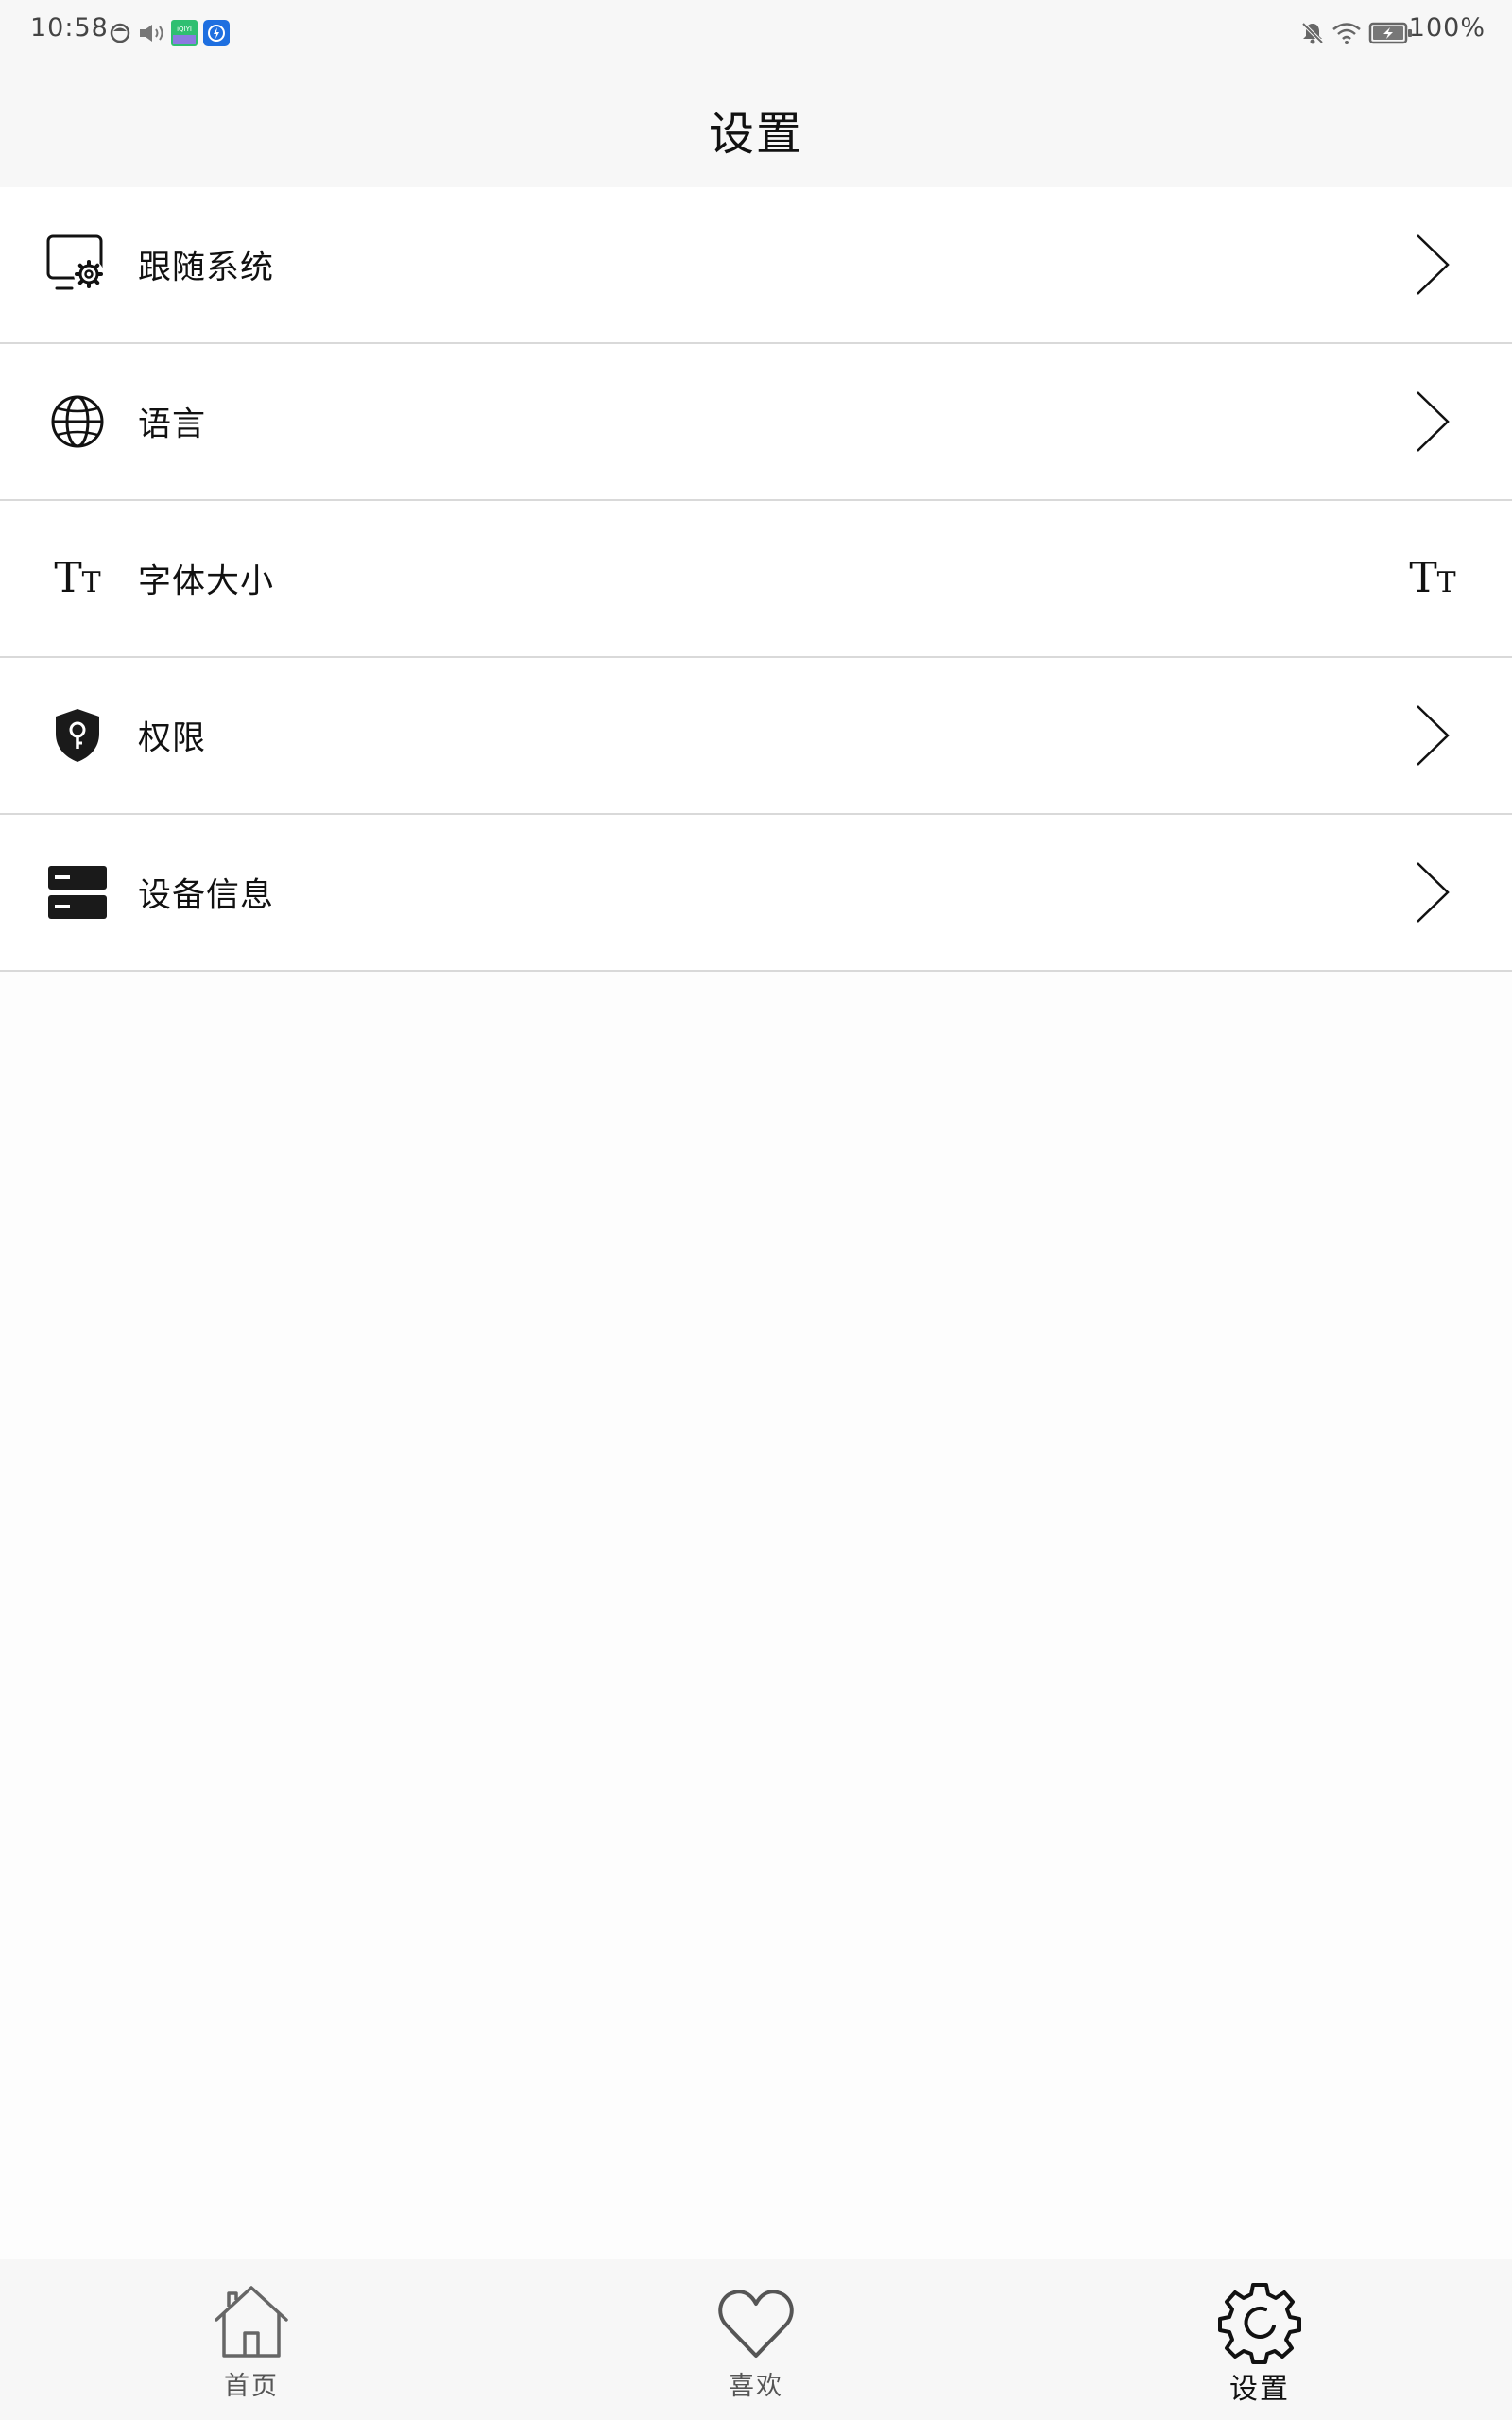 This screenshot has width=1512, height=2420. I want to click on nav-item-settings: 设置, so click(1260, 2339).